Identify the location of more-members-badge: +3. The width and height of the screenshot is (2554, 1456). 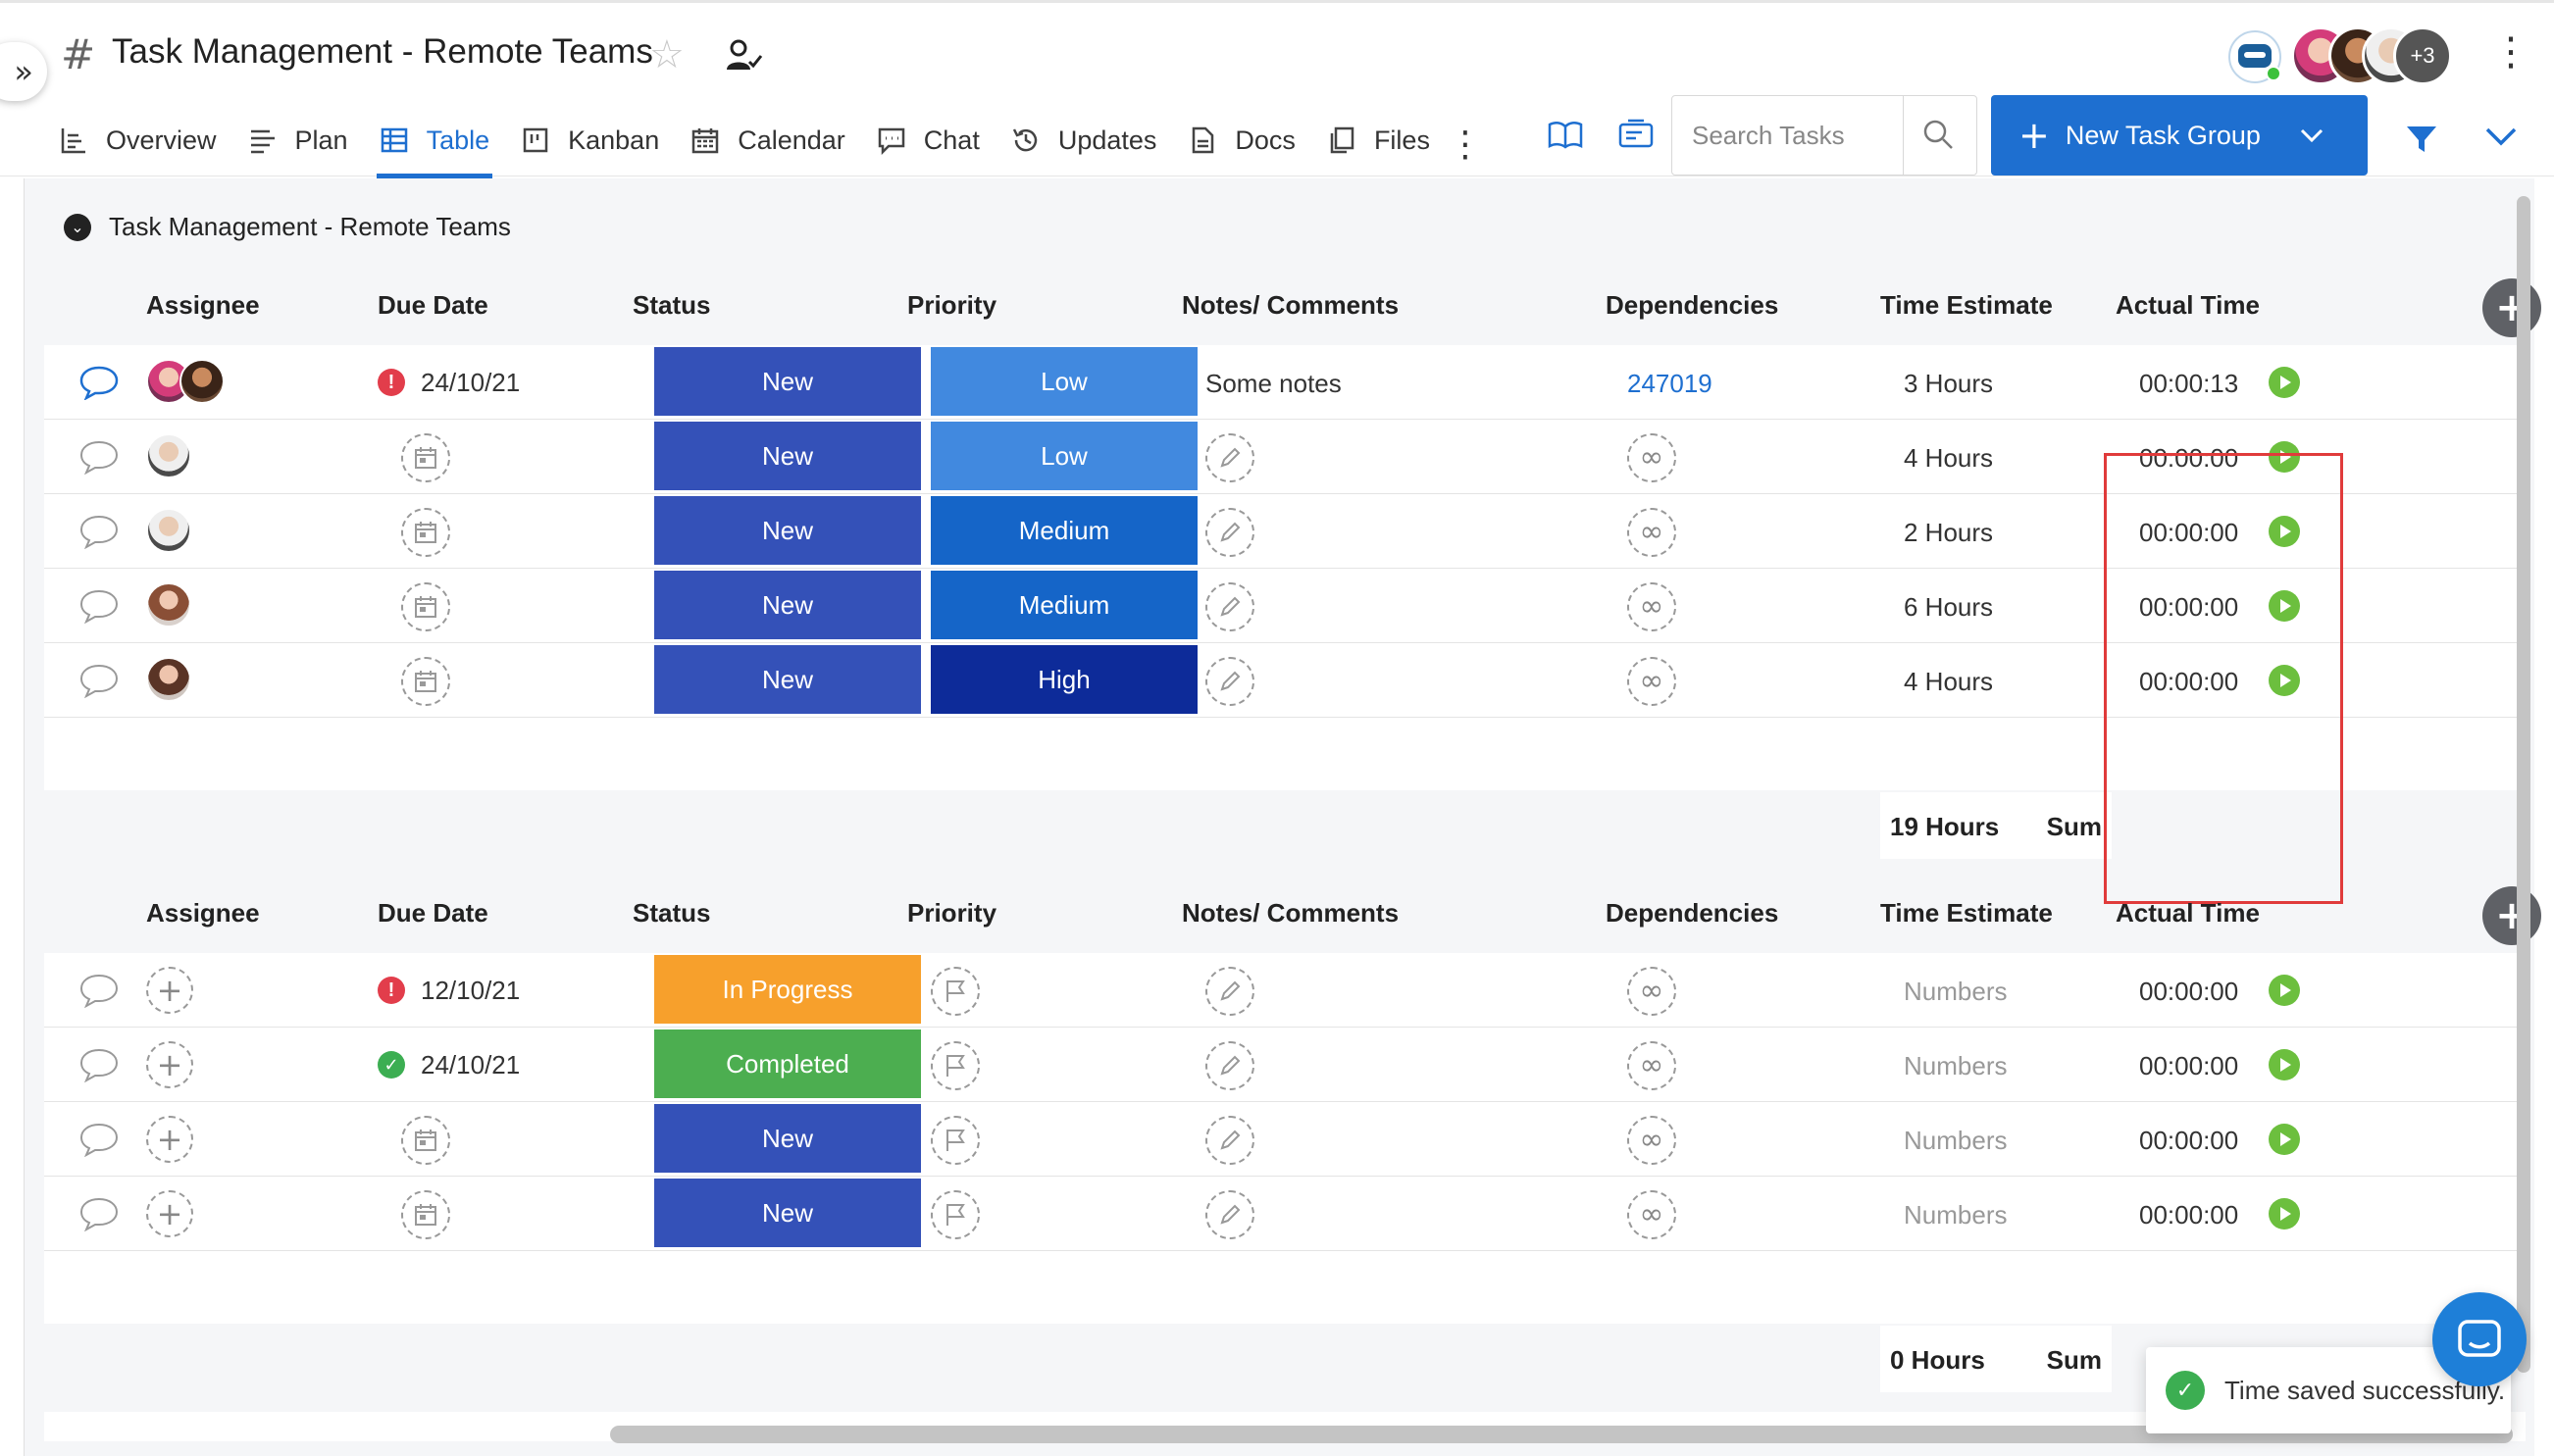
(2422, 55).